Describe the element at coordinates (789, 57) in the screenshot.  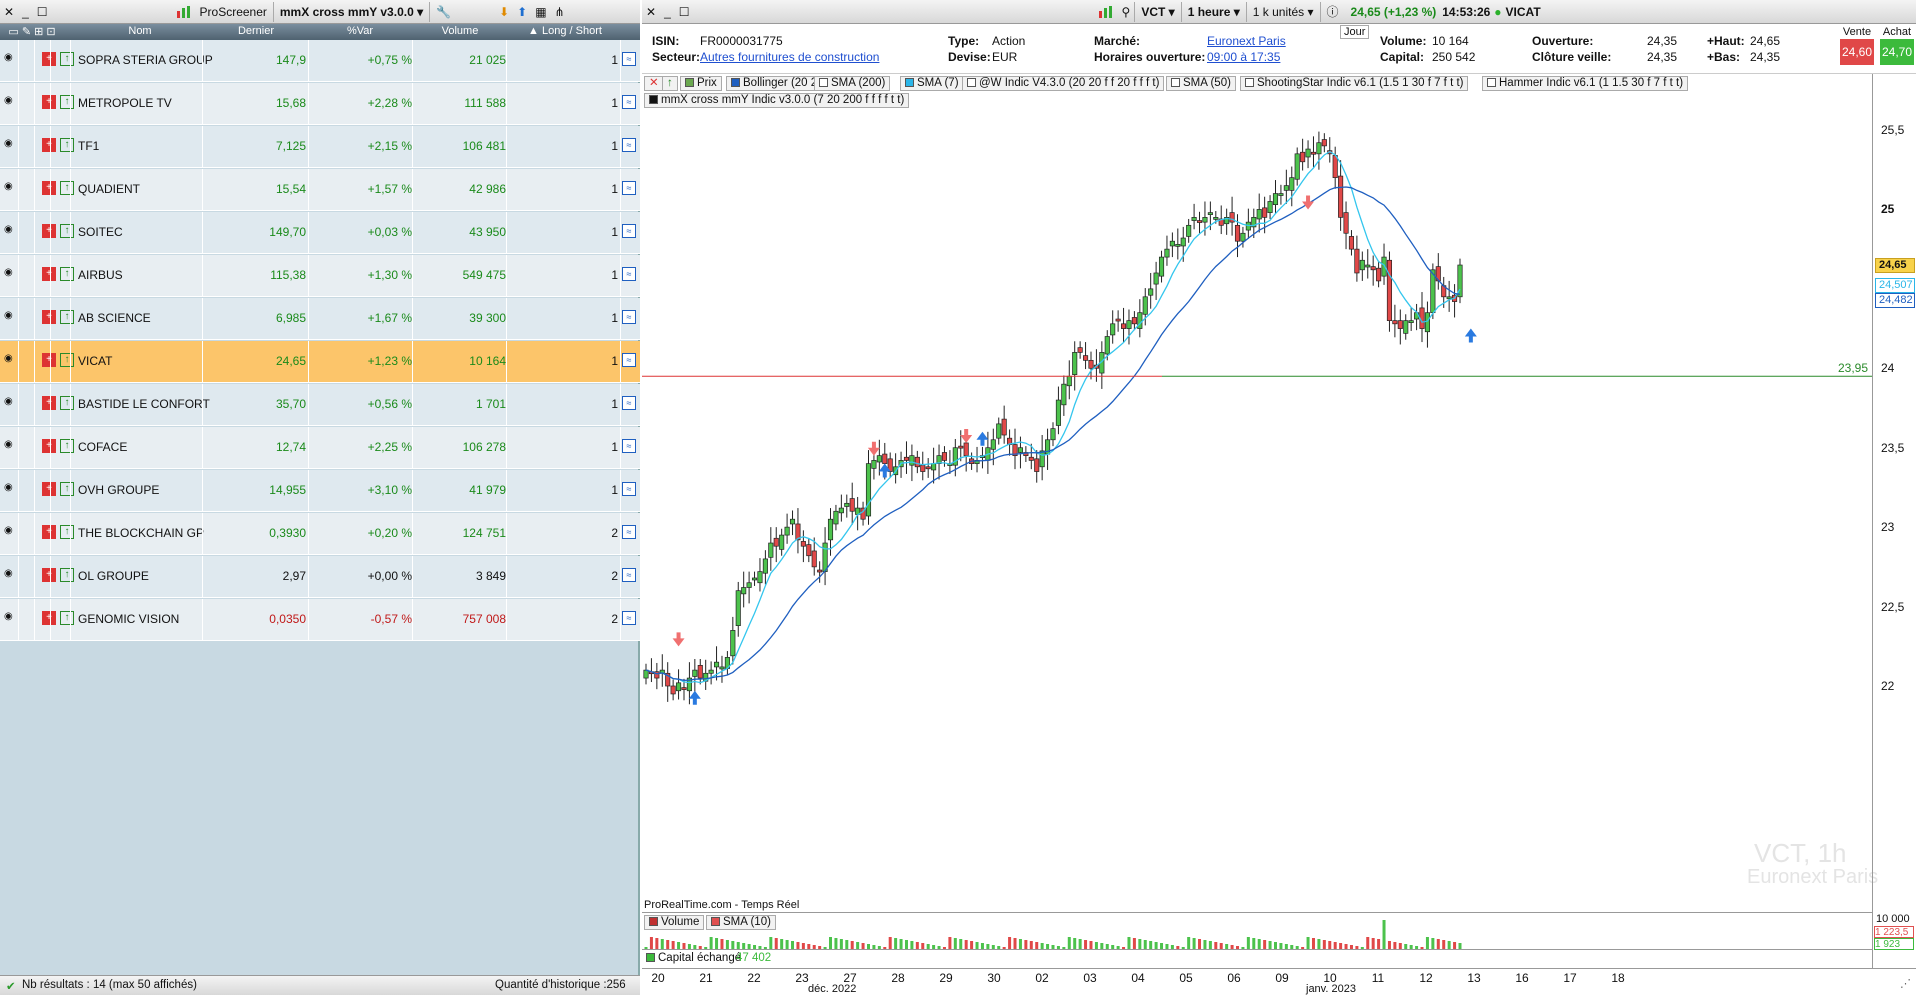
I see `secteur-link: Autres fournitures de construction` at that location.